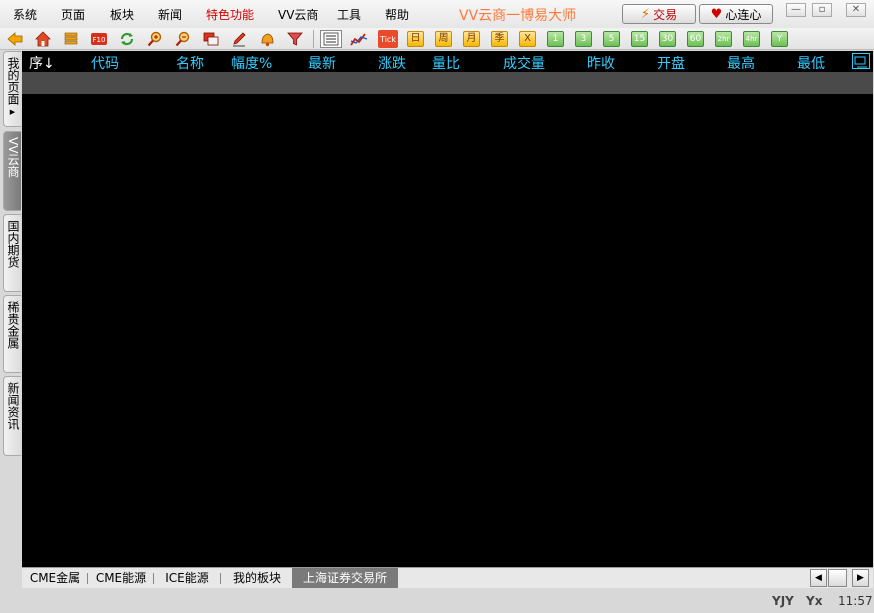 The height and width of the screenshot is (613, 874). Describe the element at coordinates (187, 578) in the screenshot. I see `bottom-tab-ice-energy: ICE能源` at that location.